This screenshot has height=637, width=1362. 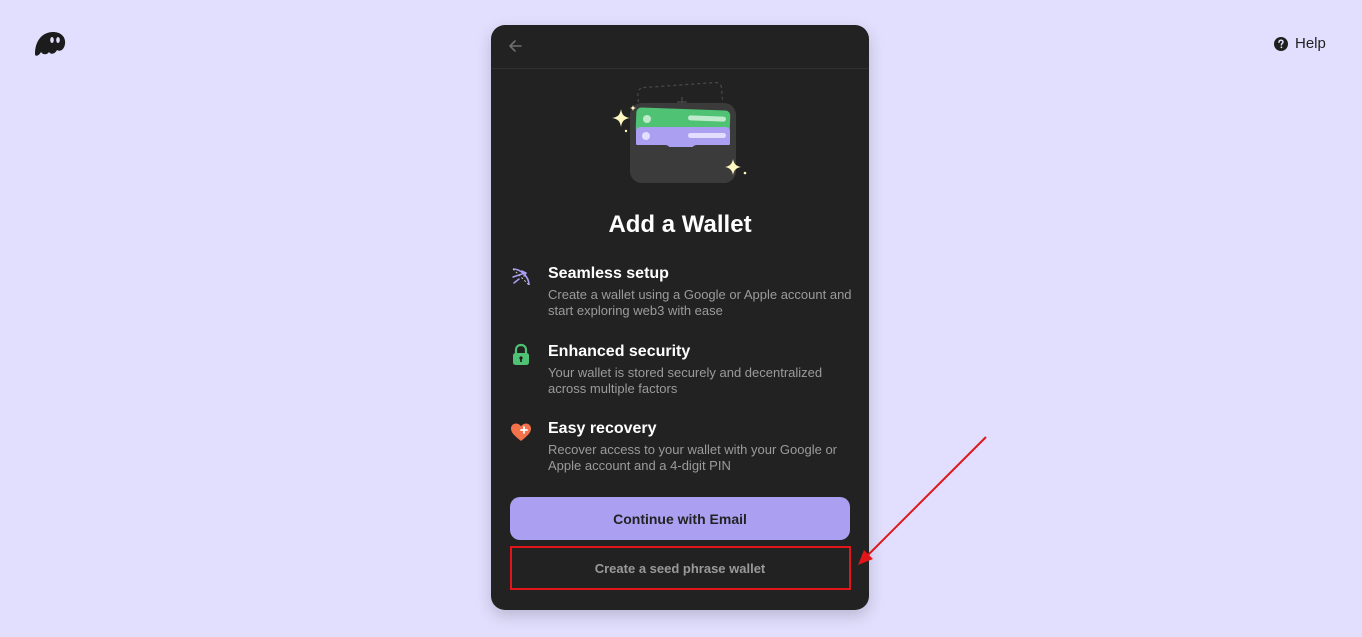 What do you see at coordinates (680, 568) in the screenshot?
I see `create-seed-phrase-wallet-button: Create a seed phrase wallet` at bounding box center [680, 568].